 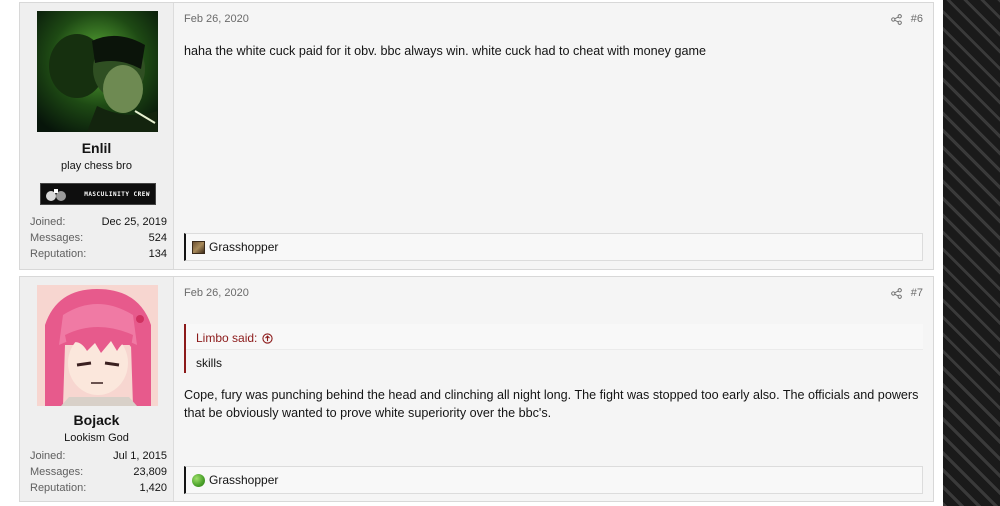 I want to click on banner-text: MASCULINITY CREW, so click(x=117, y=194).